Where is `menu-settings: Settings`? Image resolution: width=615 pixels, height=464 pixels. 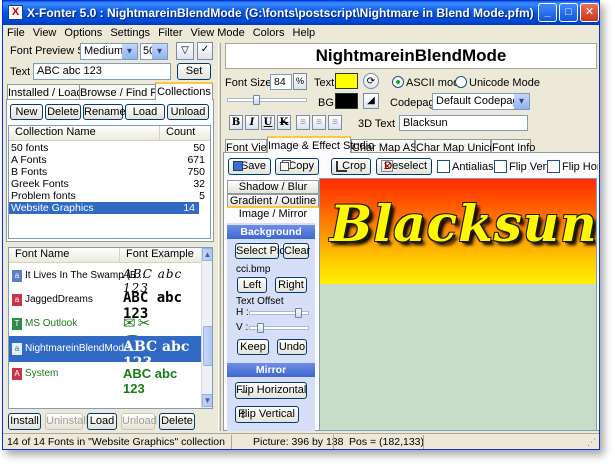 menu-settings: Settings is located at coordinates (130, 32).